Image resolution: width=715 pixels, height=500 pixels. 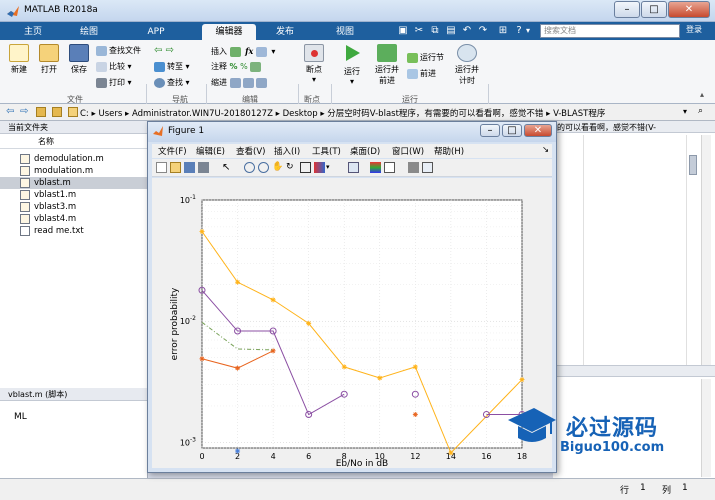 What do you see at coordinates (164, 51) in the screenshot?
I see `back-forward-icon: ⇦ ⇨` at bounding box center [164, 51].